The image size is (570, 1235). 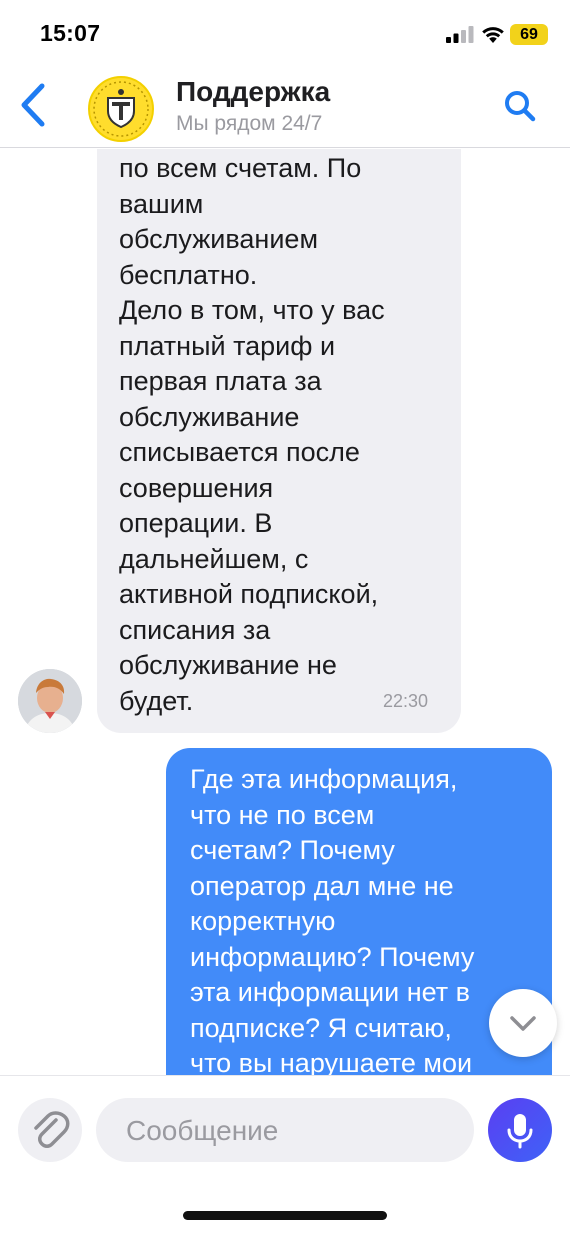 What do you see at coordinates (285, 1215) in the screenshot?
I see `home-indicator` at bounding box center [285, 1215].